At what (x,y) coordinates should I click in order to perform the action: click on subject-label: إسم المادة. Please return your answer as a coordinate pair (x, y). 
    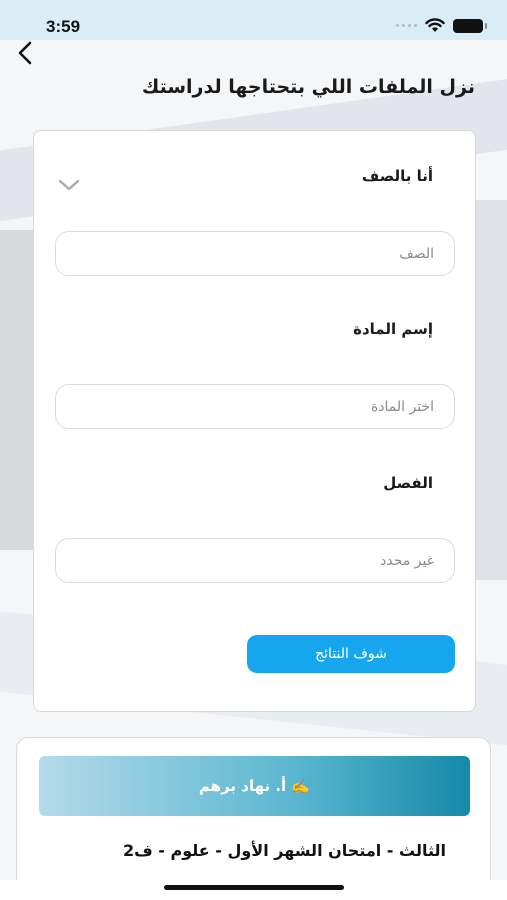
    Looking at the image, I should click on (393, 329).